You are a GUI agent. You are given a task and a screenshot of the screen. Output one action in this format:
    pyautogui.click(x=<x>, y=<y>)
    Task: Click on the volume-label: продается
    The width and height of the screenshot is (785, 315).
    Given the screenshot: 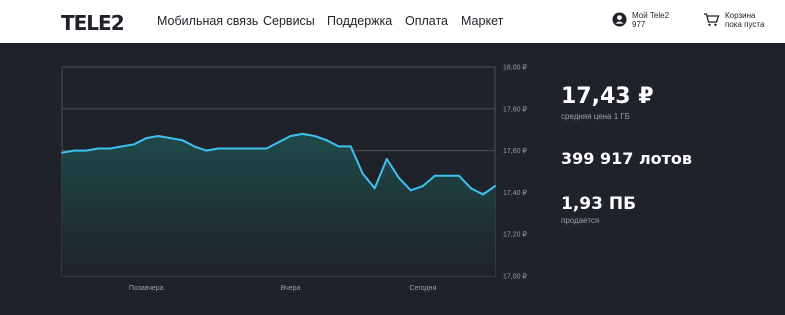 What is the action you would take?
    pyautogui.click(x=580, y=220)
    